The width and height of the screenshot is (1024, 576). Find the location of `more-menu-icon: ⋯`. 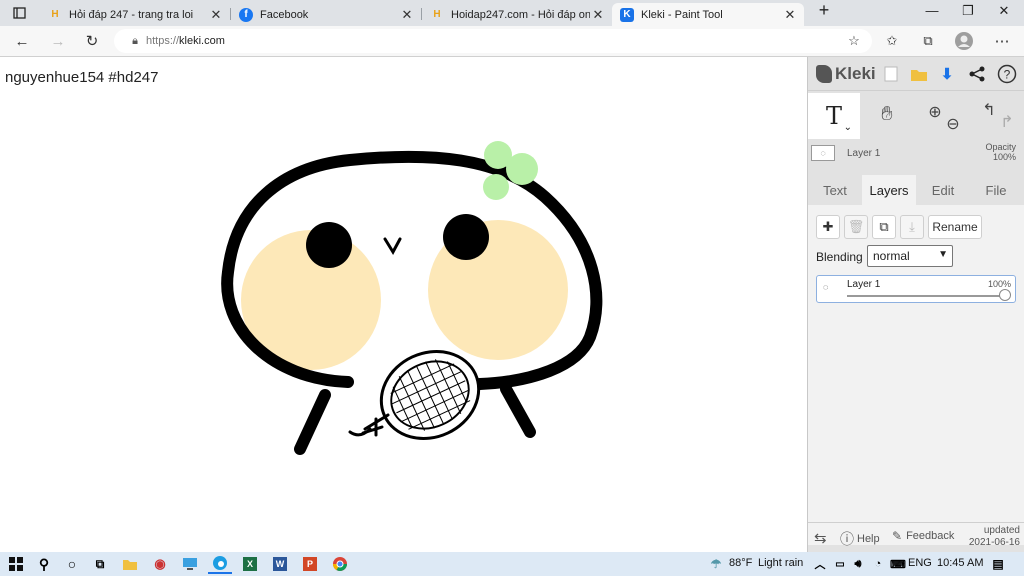

more-menu-icon: ⋯ is located at coordinates (1002, 41).